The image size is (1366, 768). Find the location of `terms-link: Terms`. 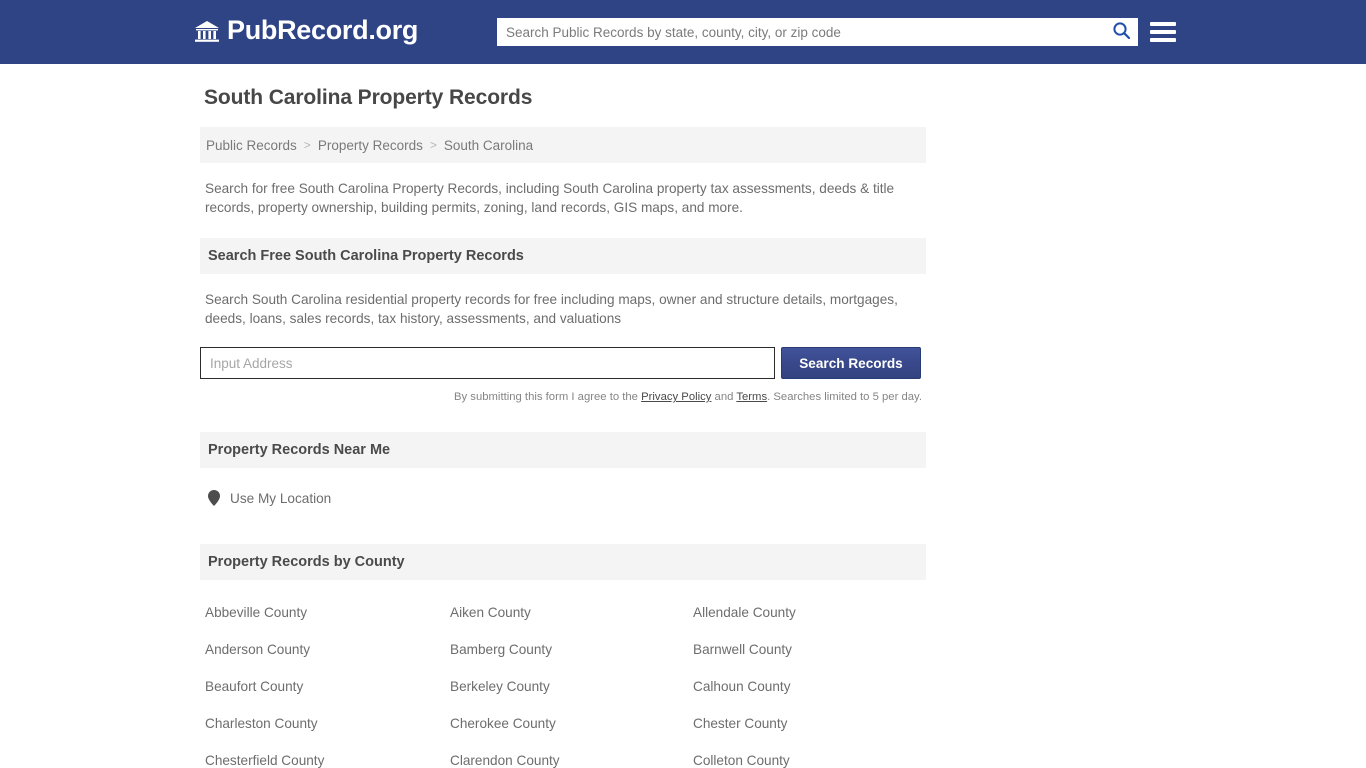

terms-link: Terms is located at coordinates (751, 397).